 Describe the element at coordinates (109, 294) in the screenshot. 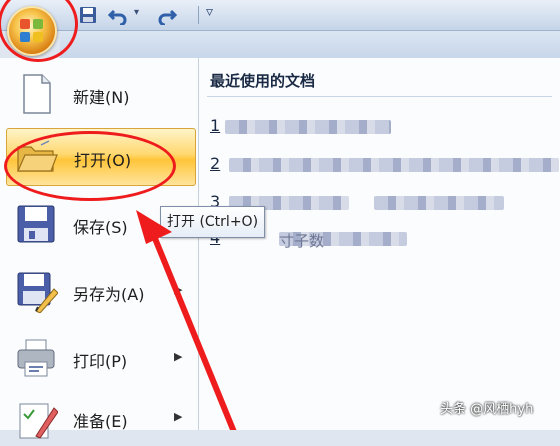

I see `menu-item-label: 另存为(A)` at that location.